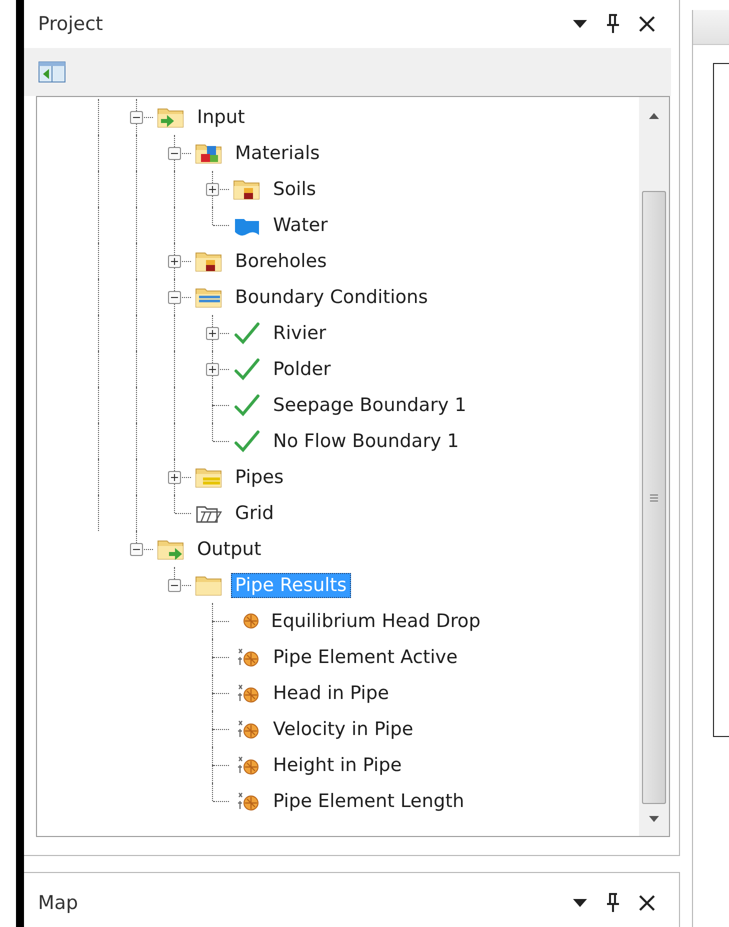 The image size is (729, 927). I want to click on tree-item: Water, so click(300, 225).